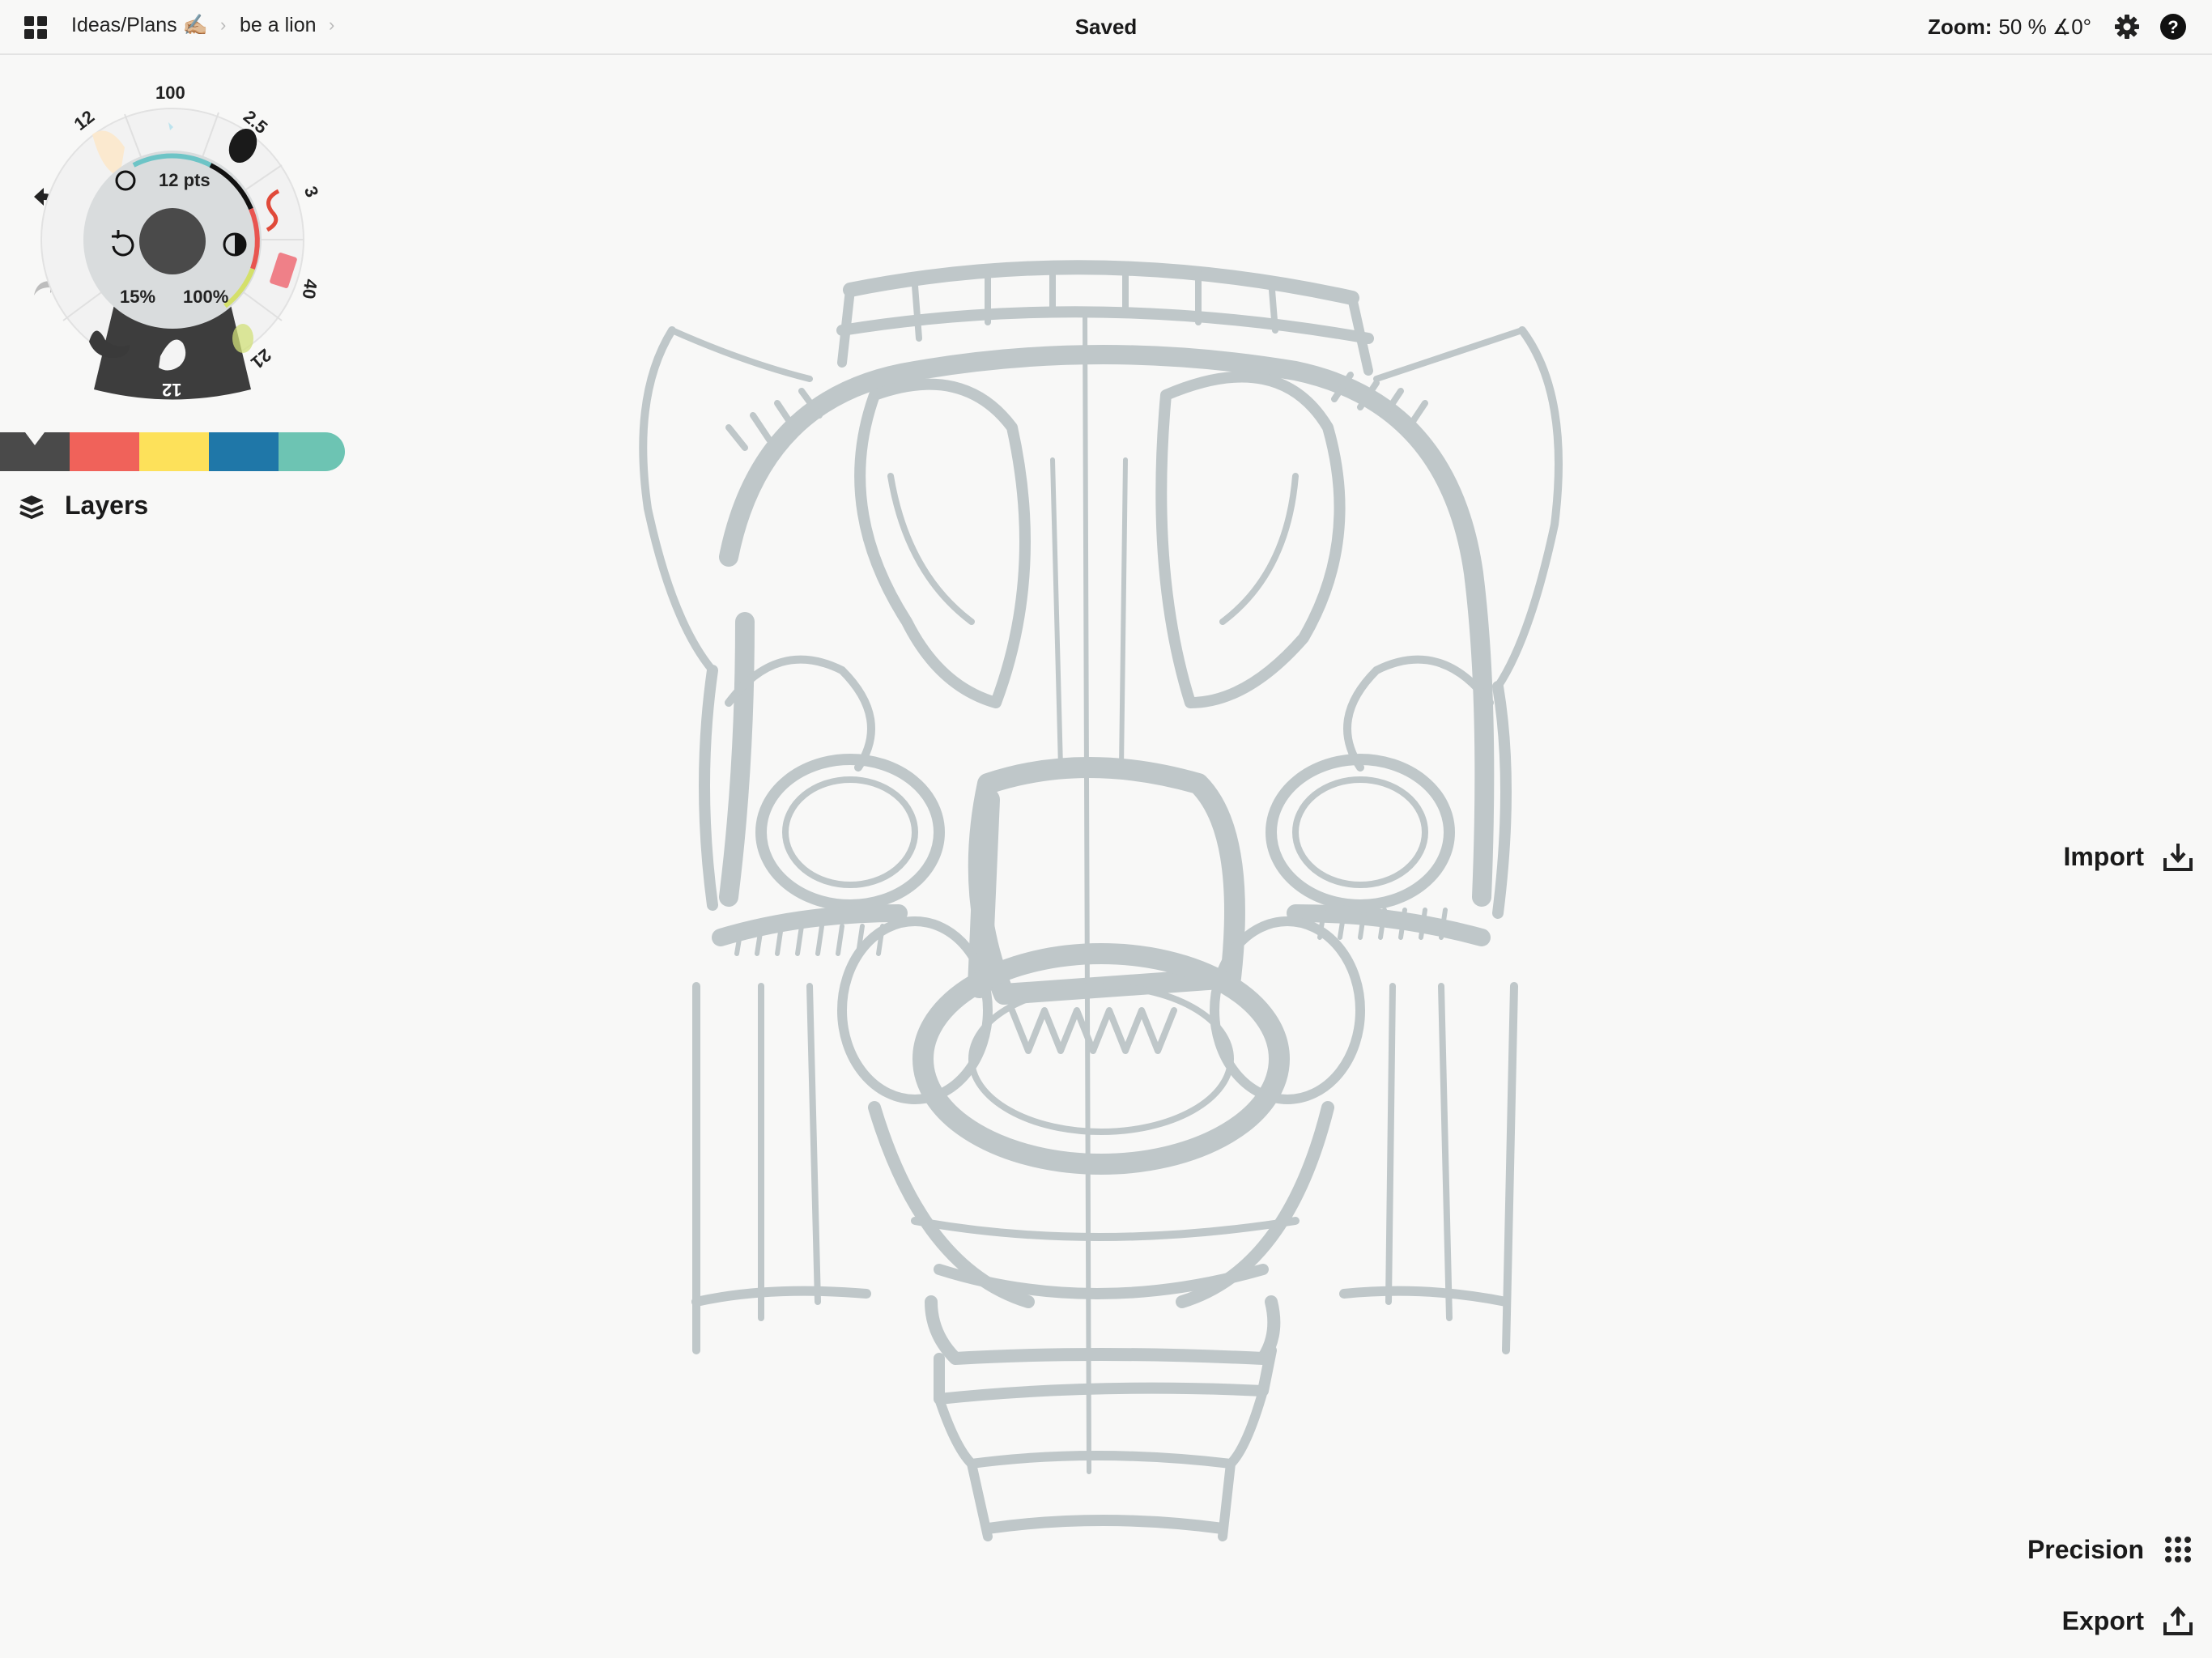  Describe the element at coordinates (2102, 1620) in the screenshot. I see `export-label: Export` at that location.